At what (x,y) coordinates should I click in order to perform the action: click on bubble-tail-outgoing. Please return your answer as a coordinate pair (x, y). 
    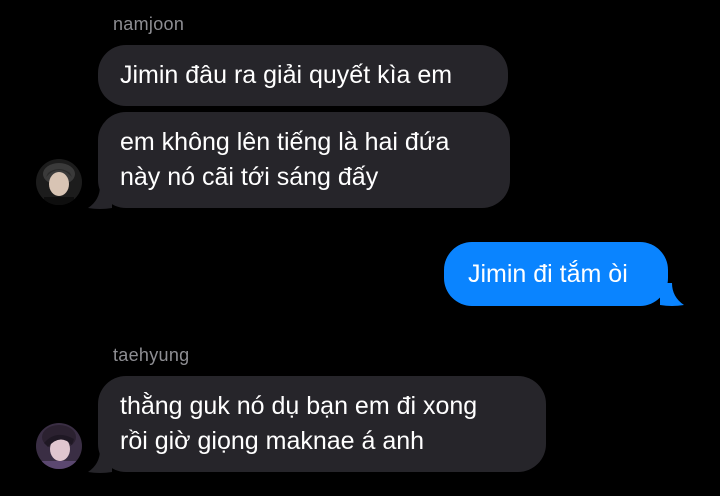
    Looking at the image, I should click on (672, 294).